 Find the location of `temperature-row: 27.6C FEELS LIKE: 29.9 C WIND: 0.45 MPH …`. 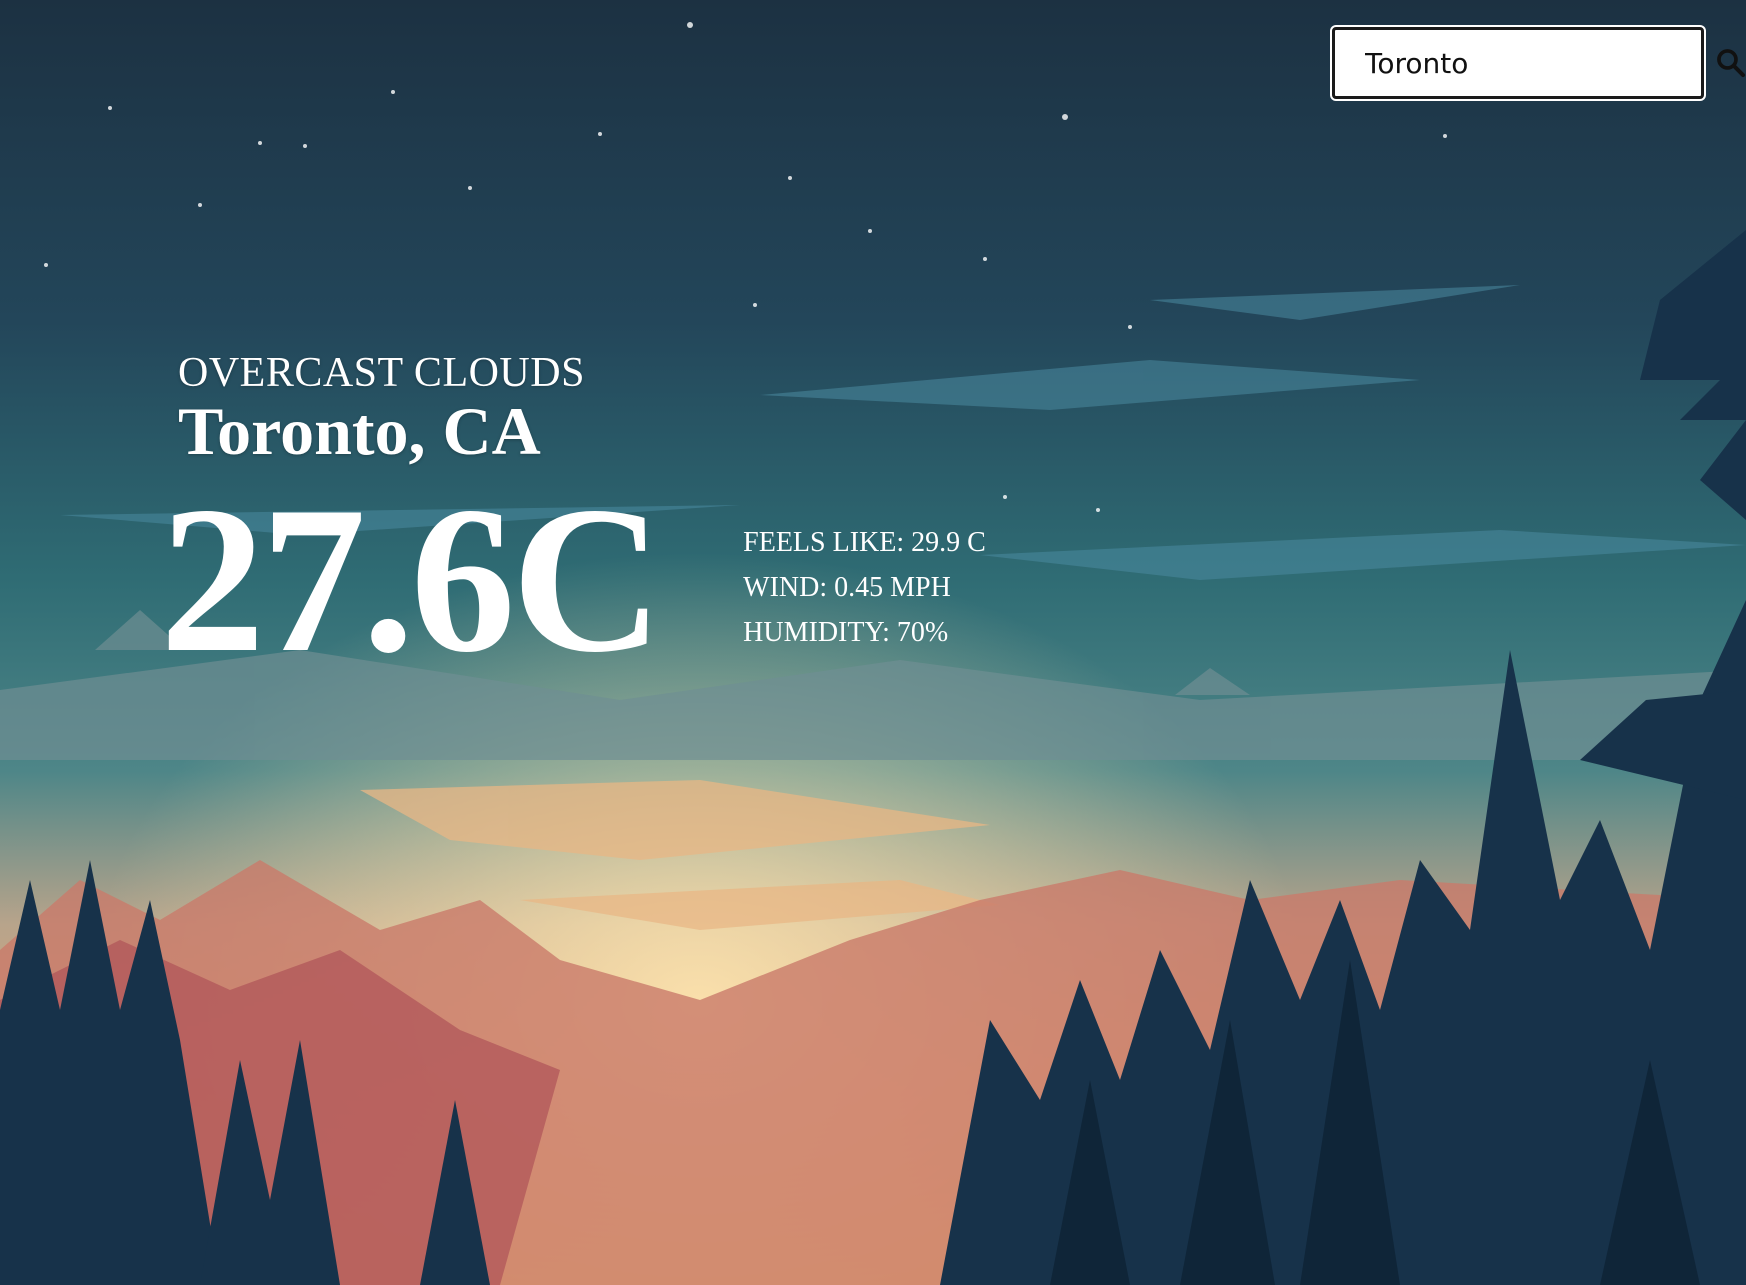

temperature-row: 27.6C FEELS LIKE: 29.9 C WIND: 0.45 MPH … is located at coordinates (573, 580).